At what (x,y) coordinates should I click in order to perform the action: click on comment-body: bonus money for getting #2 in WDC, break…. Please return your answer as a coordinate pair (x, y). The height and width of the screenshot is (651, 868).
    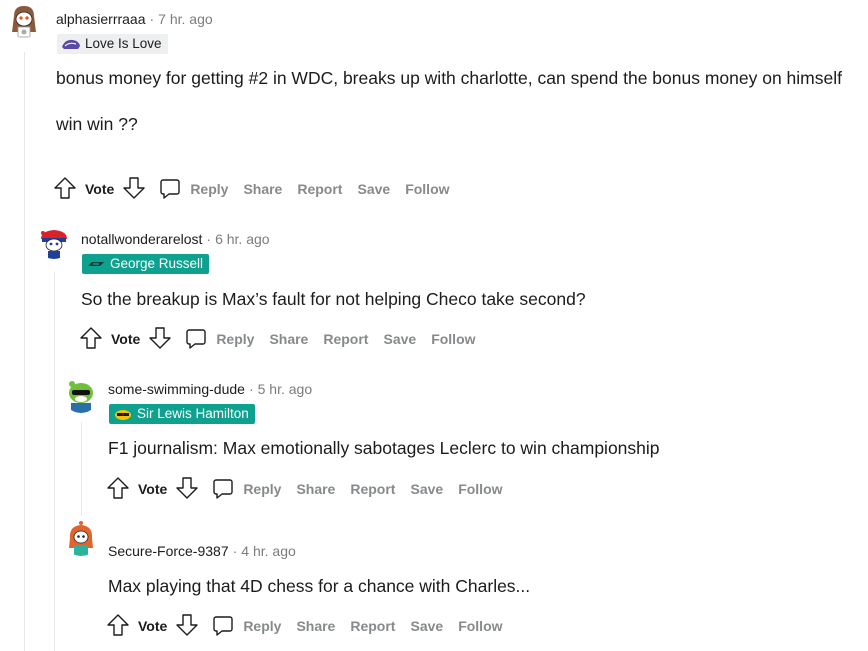
    Looking at the image, I should click on (451, 101).